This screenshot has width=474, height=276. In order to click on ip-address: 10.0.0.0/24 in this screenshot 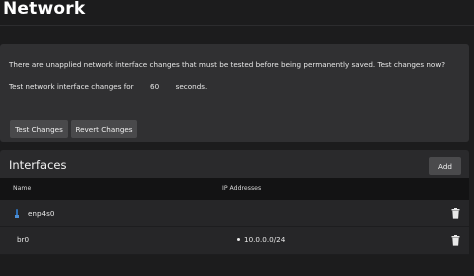, I will do `click(265, 239)`.